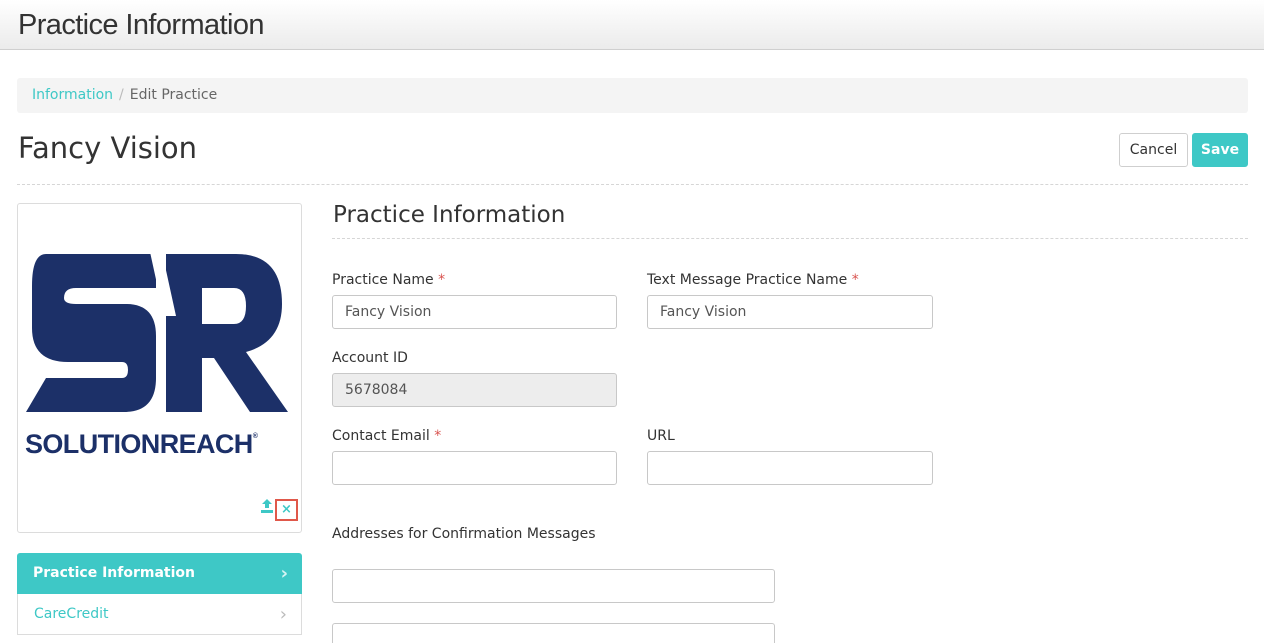 This screenshot has width=1264, height=643. Describe the element at coordinates (141, 444) in the screenshot. I see `logo-wordmark: SOLUTIONREACH®` at that location.